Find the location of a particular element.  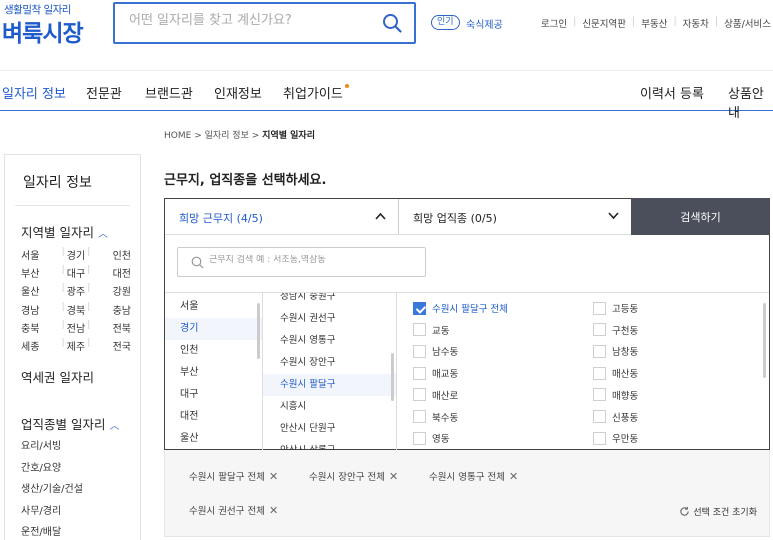

dong-label: 남수동 is located at coordinates (445, 353).